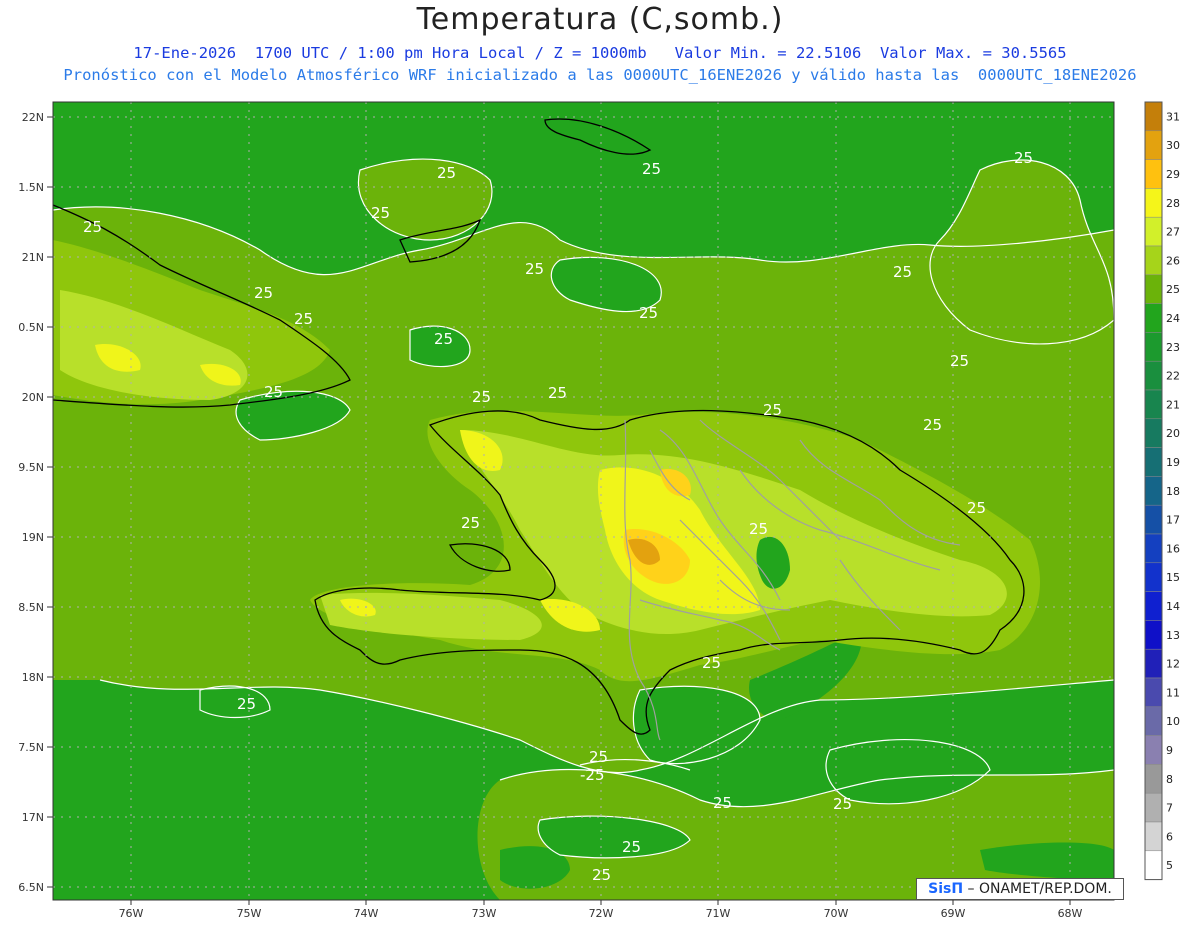 This screenshot has height=927, width=1200. What do you see at coordinates (1173, 174) in the screenshot?
I see `colorbar-label: 29` at bounding box center [1173, 174].